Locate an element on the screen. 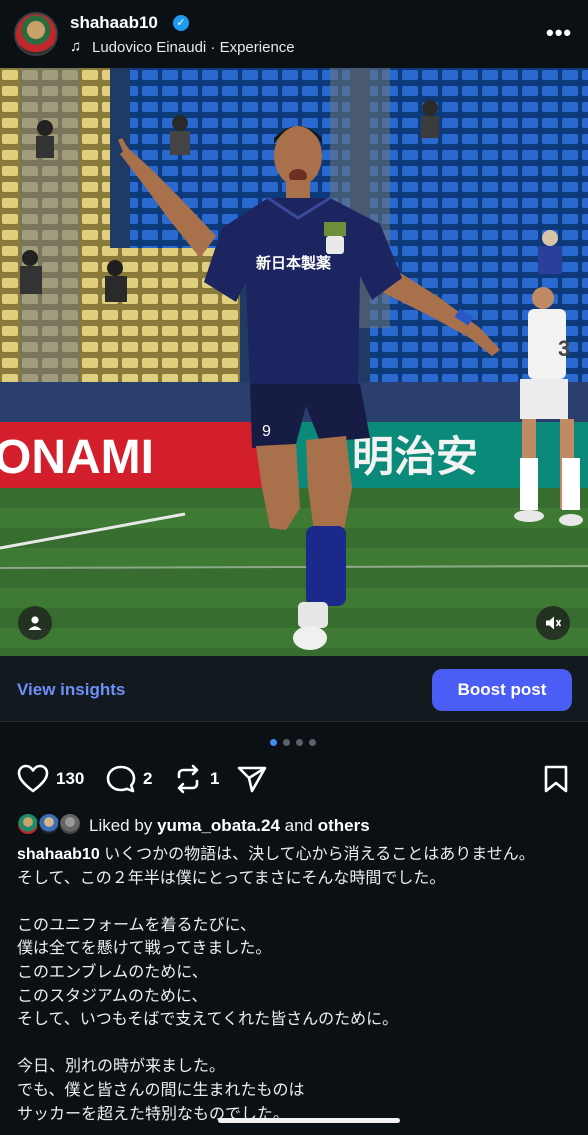 The image size is (588, 1135). comment-icon is located at coordinates (121, 781).